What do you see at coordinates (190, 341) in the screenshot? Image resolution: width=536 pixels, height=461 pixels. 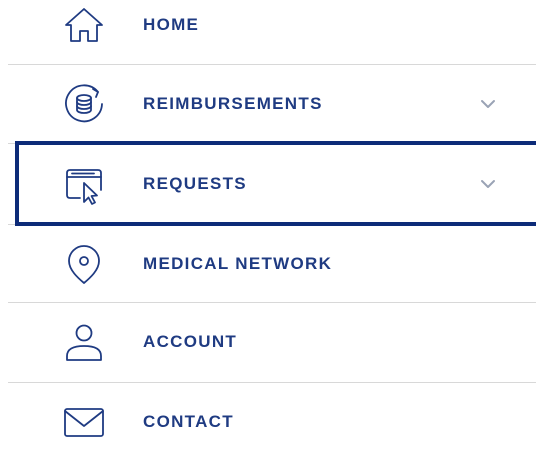 I see `nav-item-label: ACCOUNT` at bounding box center [190, 341].